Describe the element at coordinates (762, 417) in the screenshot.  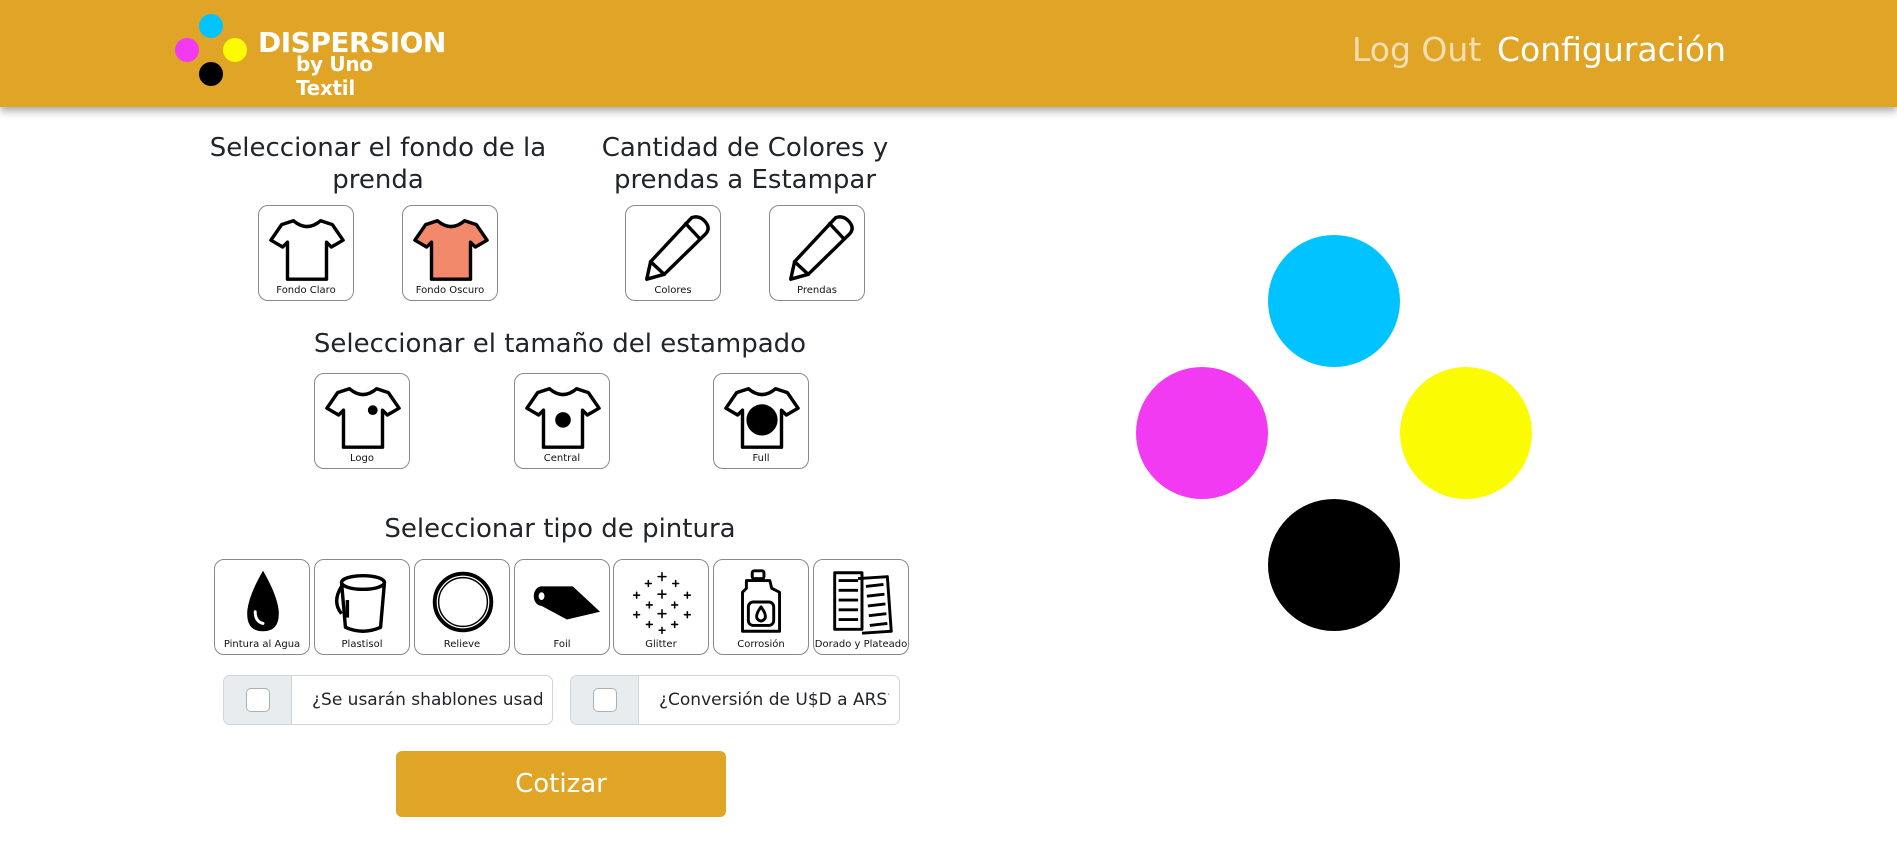
I see `tshirt-full-print-icon` at that location.